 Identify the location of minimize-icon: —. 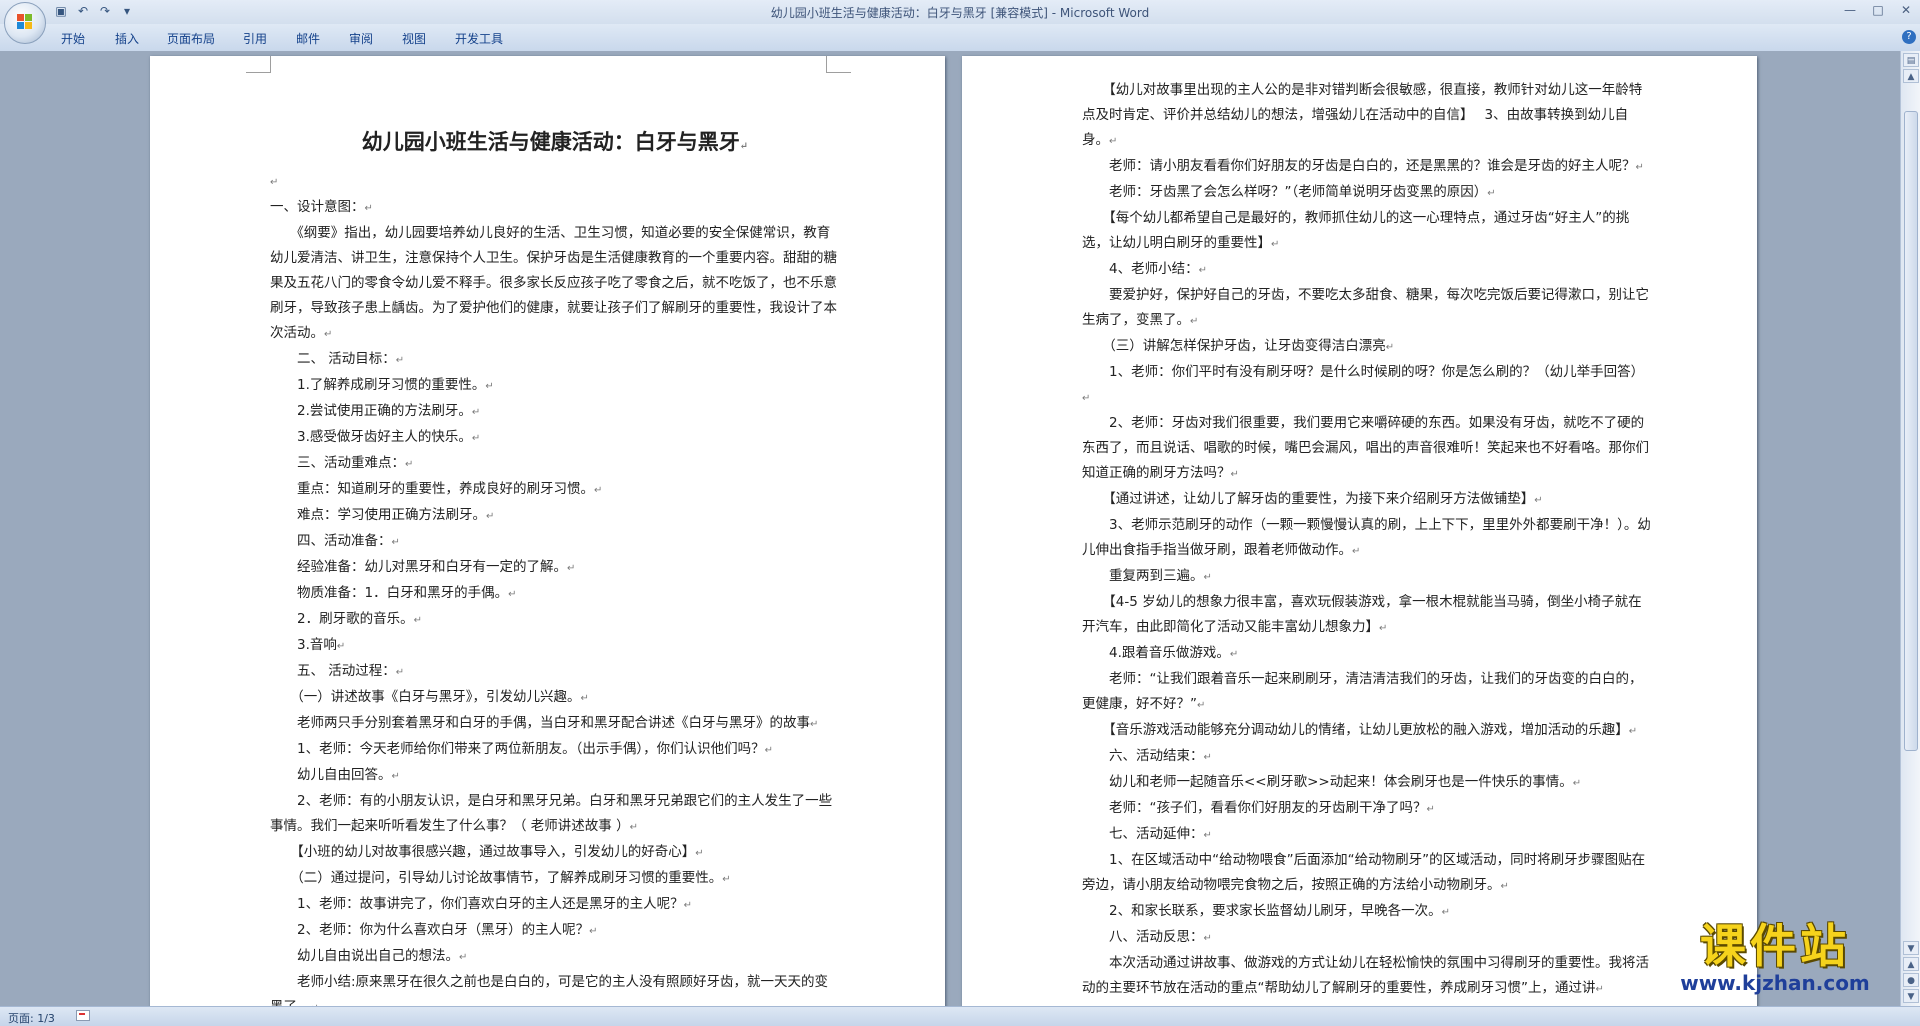
(1850, 10).